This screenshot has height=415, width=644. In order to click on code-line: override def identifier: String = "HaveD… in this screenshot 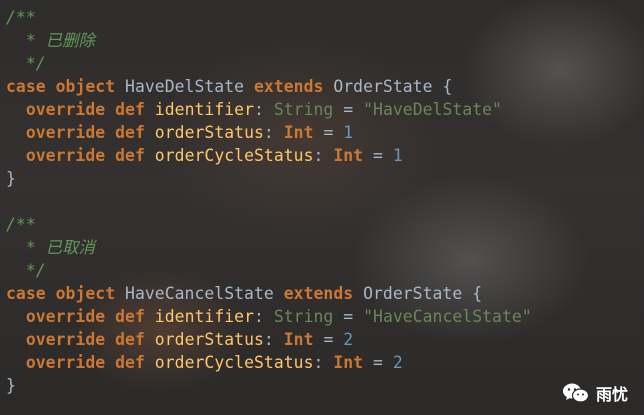, I will do `click(269, 109)`.